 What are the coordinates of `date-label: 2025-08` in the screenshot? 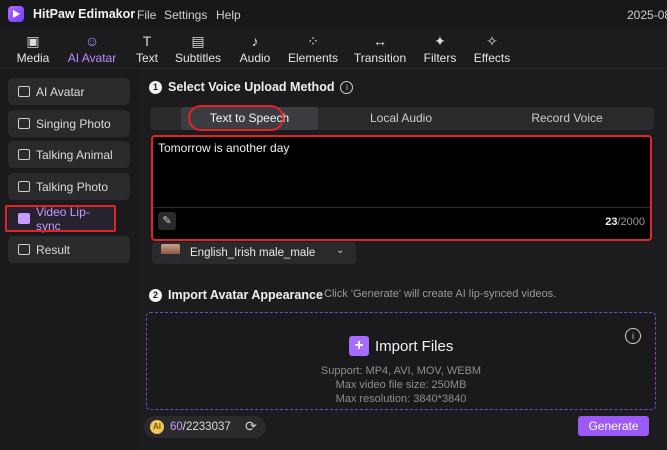 It's located at (647, 15).